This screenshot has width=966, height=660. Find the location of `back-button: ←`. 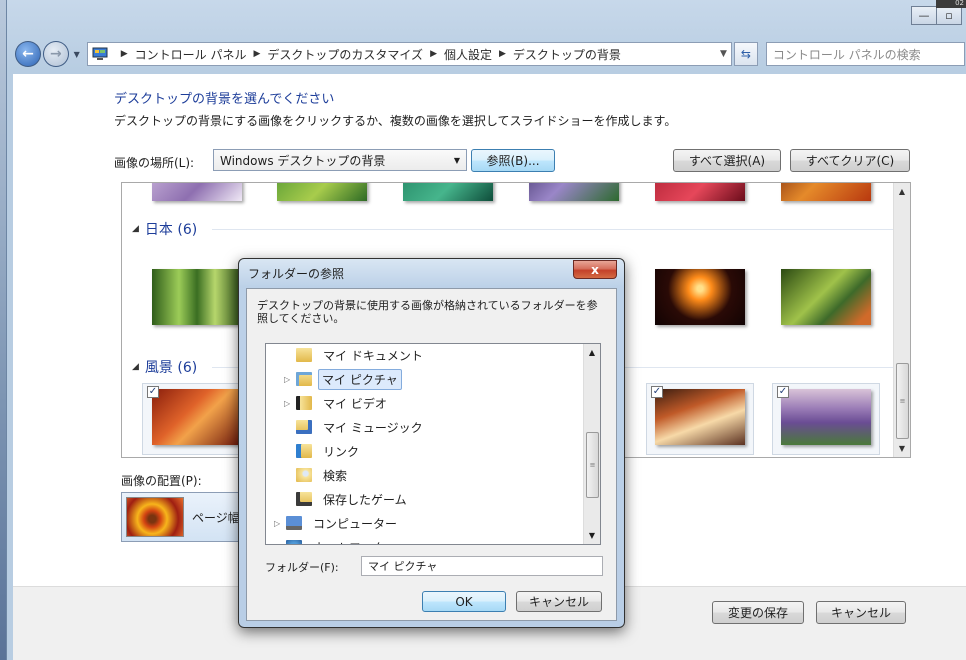

back-button: ← is located at coordinates (28, 54).